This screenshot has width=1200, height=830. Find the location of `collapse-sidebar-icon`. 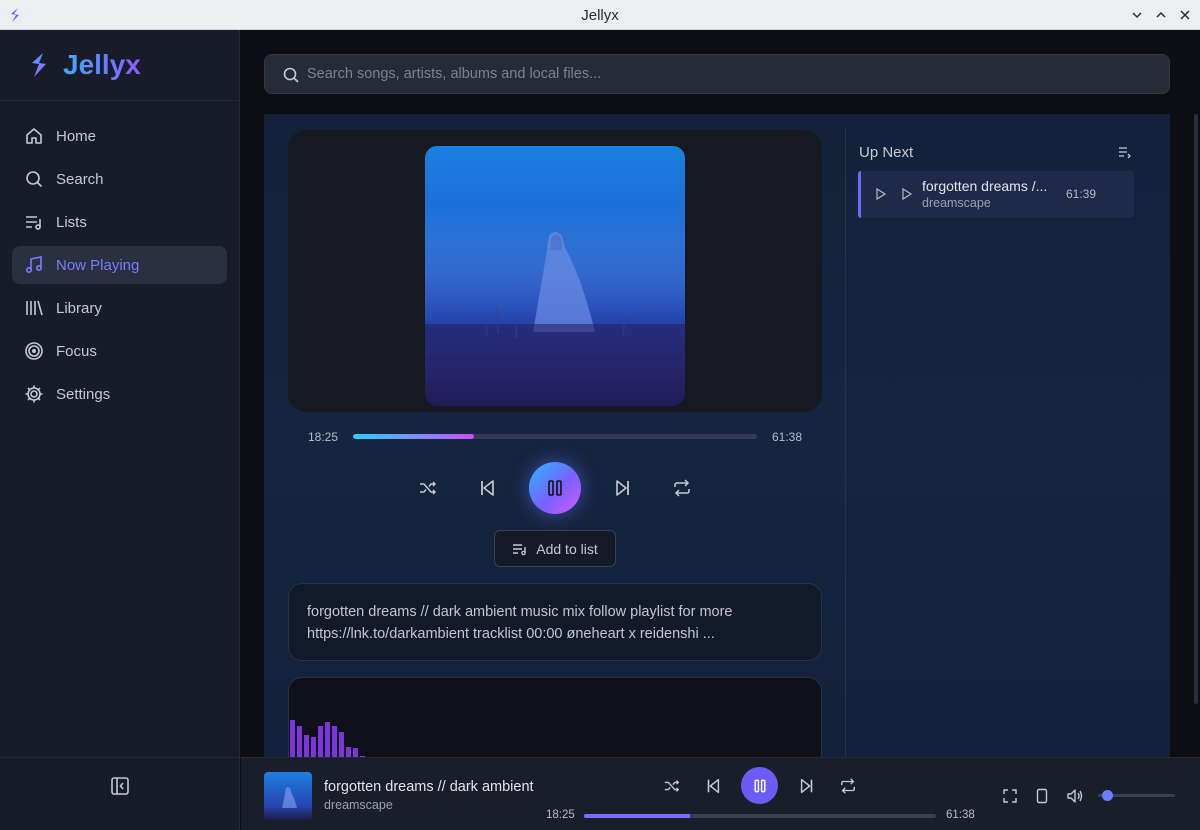

collapse-sidebar-icon is located at coordinates (120, 786).